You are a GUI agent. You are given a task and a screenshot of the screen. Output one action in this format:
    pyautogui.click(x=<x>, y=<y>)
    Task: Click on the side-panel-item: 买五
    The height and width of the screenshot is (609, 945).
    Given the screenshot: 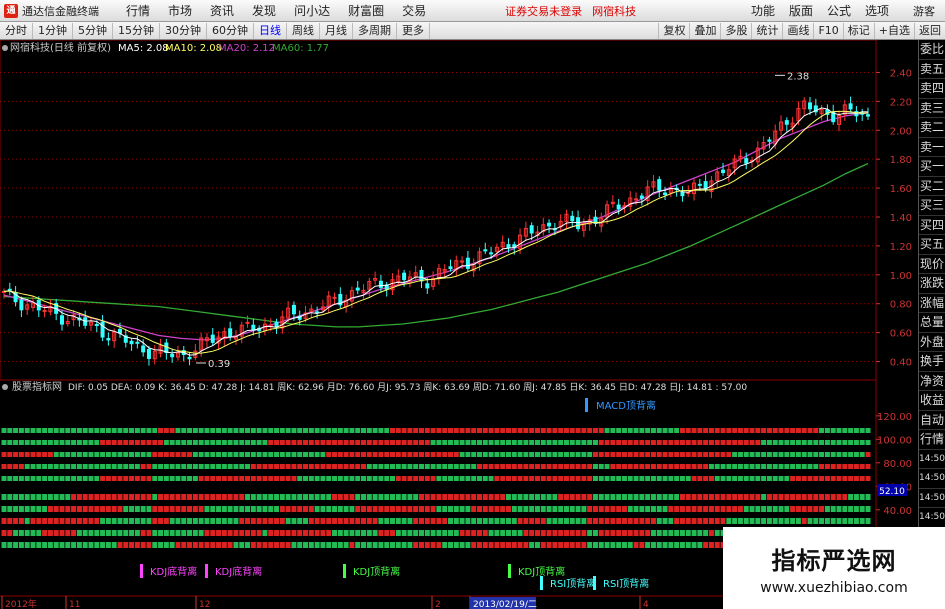 What is the action you would take?
    pyautogui.click(x=932, y=245)
    